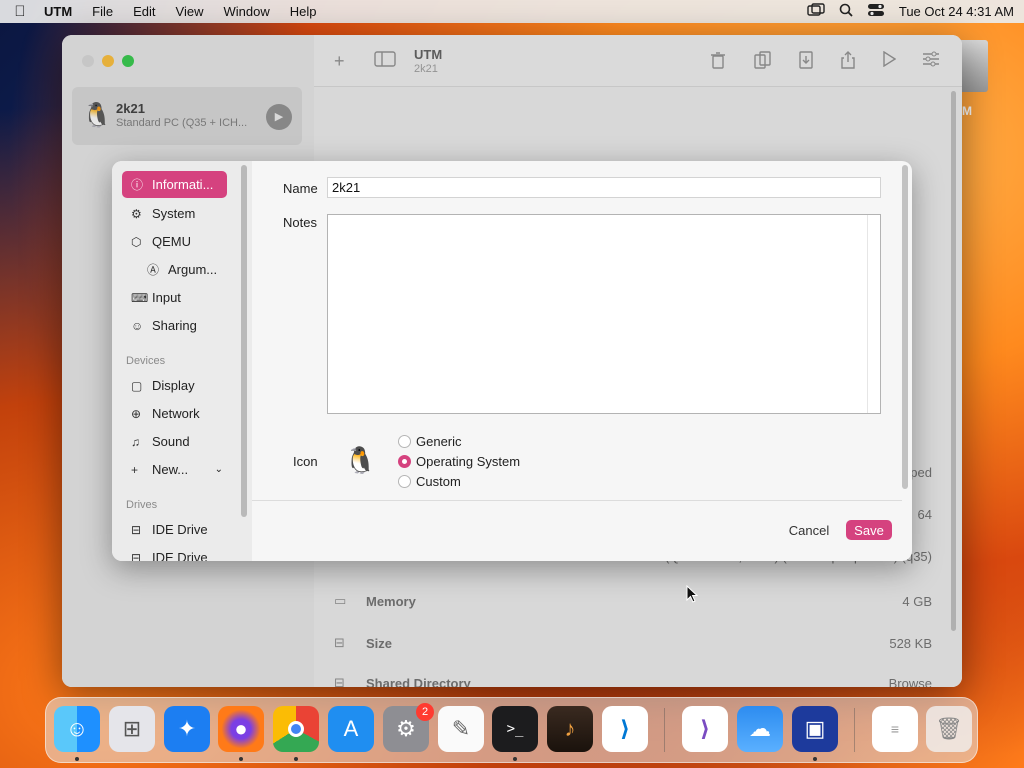 This screenshot has height=768, width=1024. I want to click on cancel-button: Cancel, so click(809, 530).